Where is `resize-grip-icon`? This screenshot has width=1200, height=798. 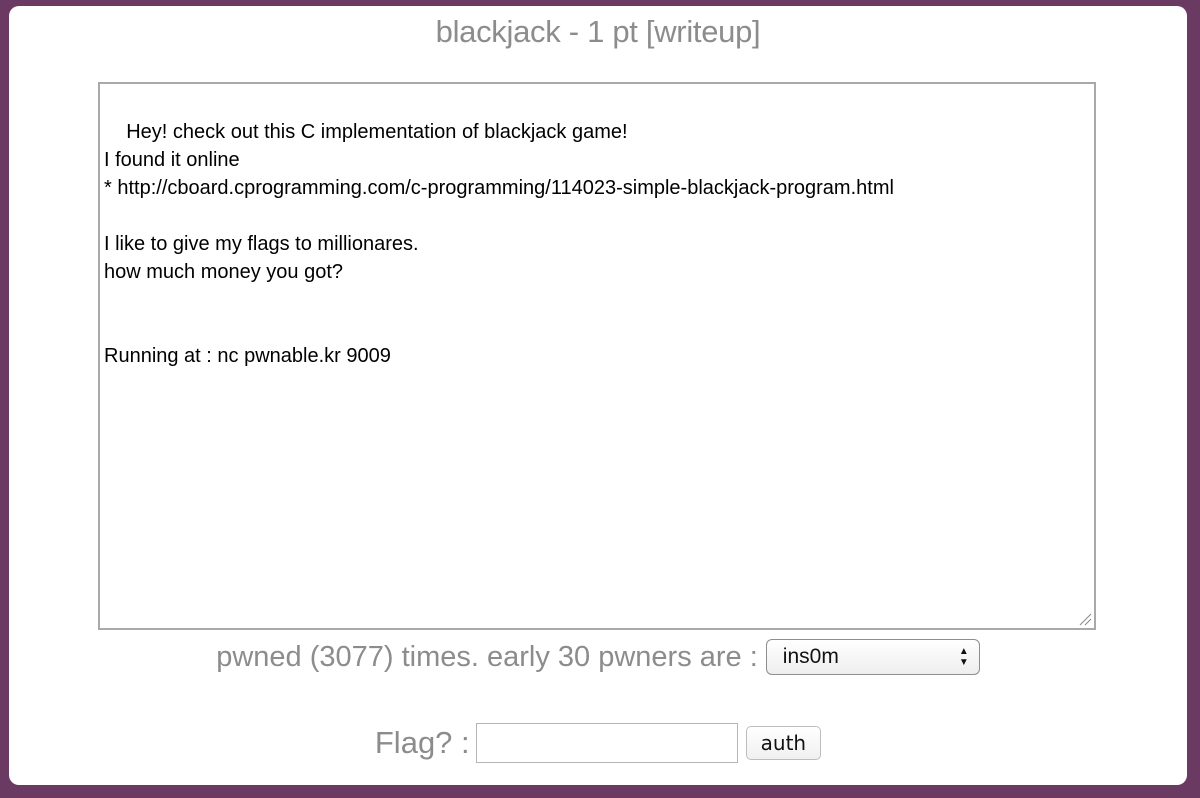
resize-grip-icon is located at coordinates (1085, 619).